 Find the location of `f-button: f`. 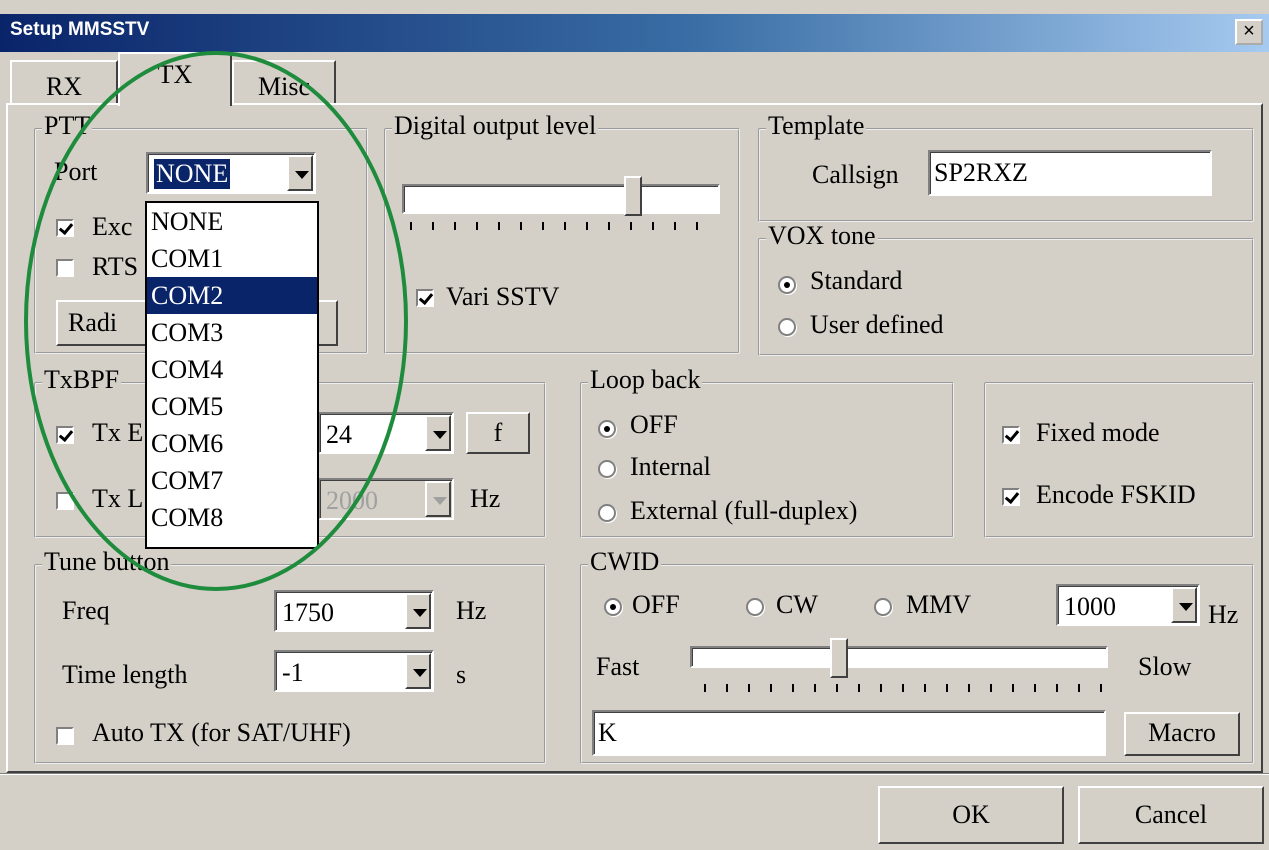

f-button: f is located at coordinates (498, 433).